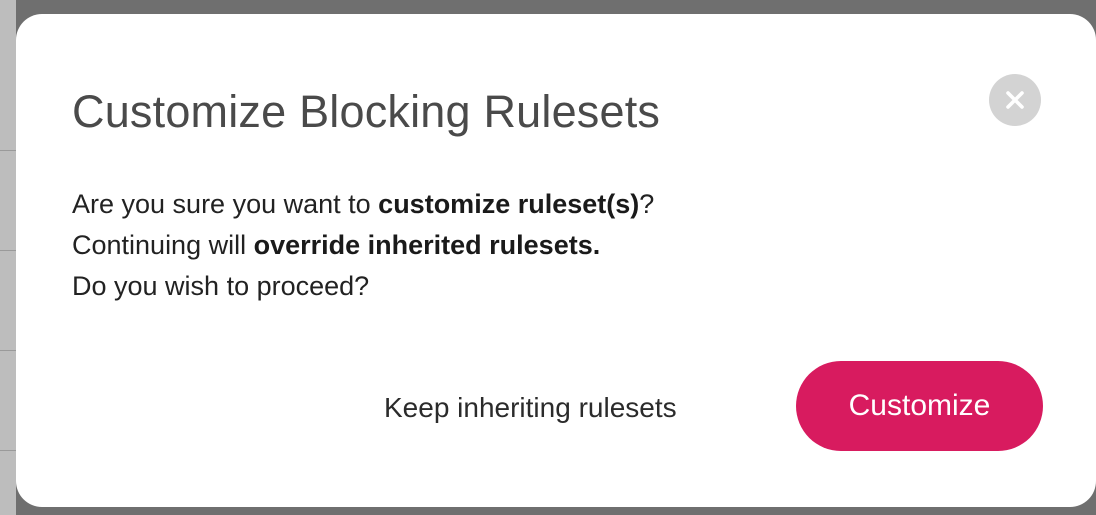  I want to click on close-button, so click(1015, 100).